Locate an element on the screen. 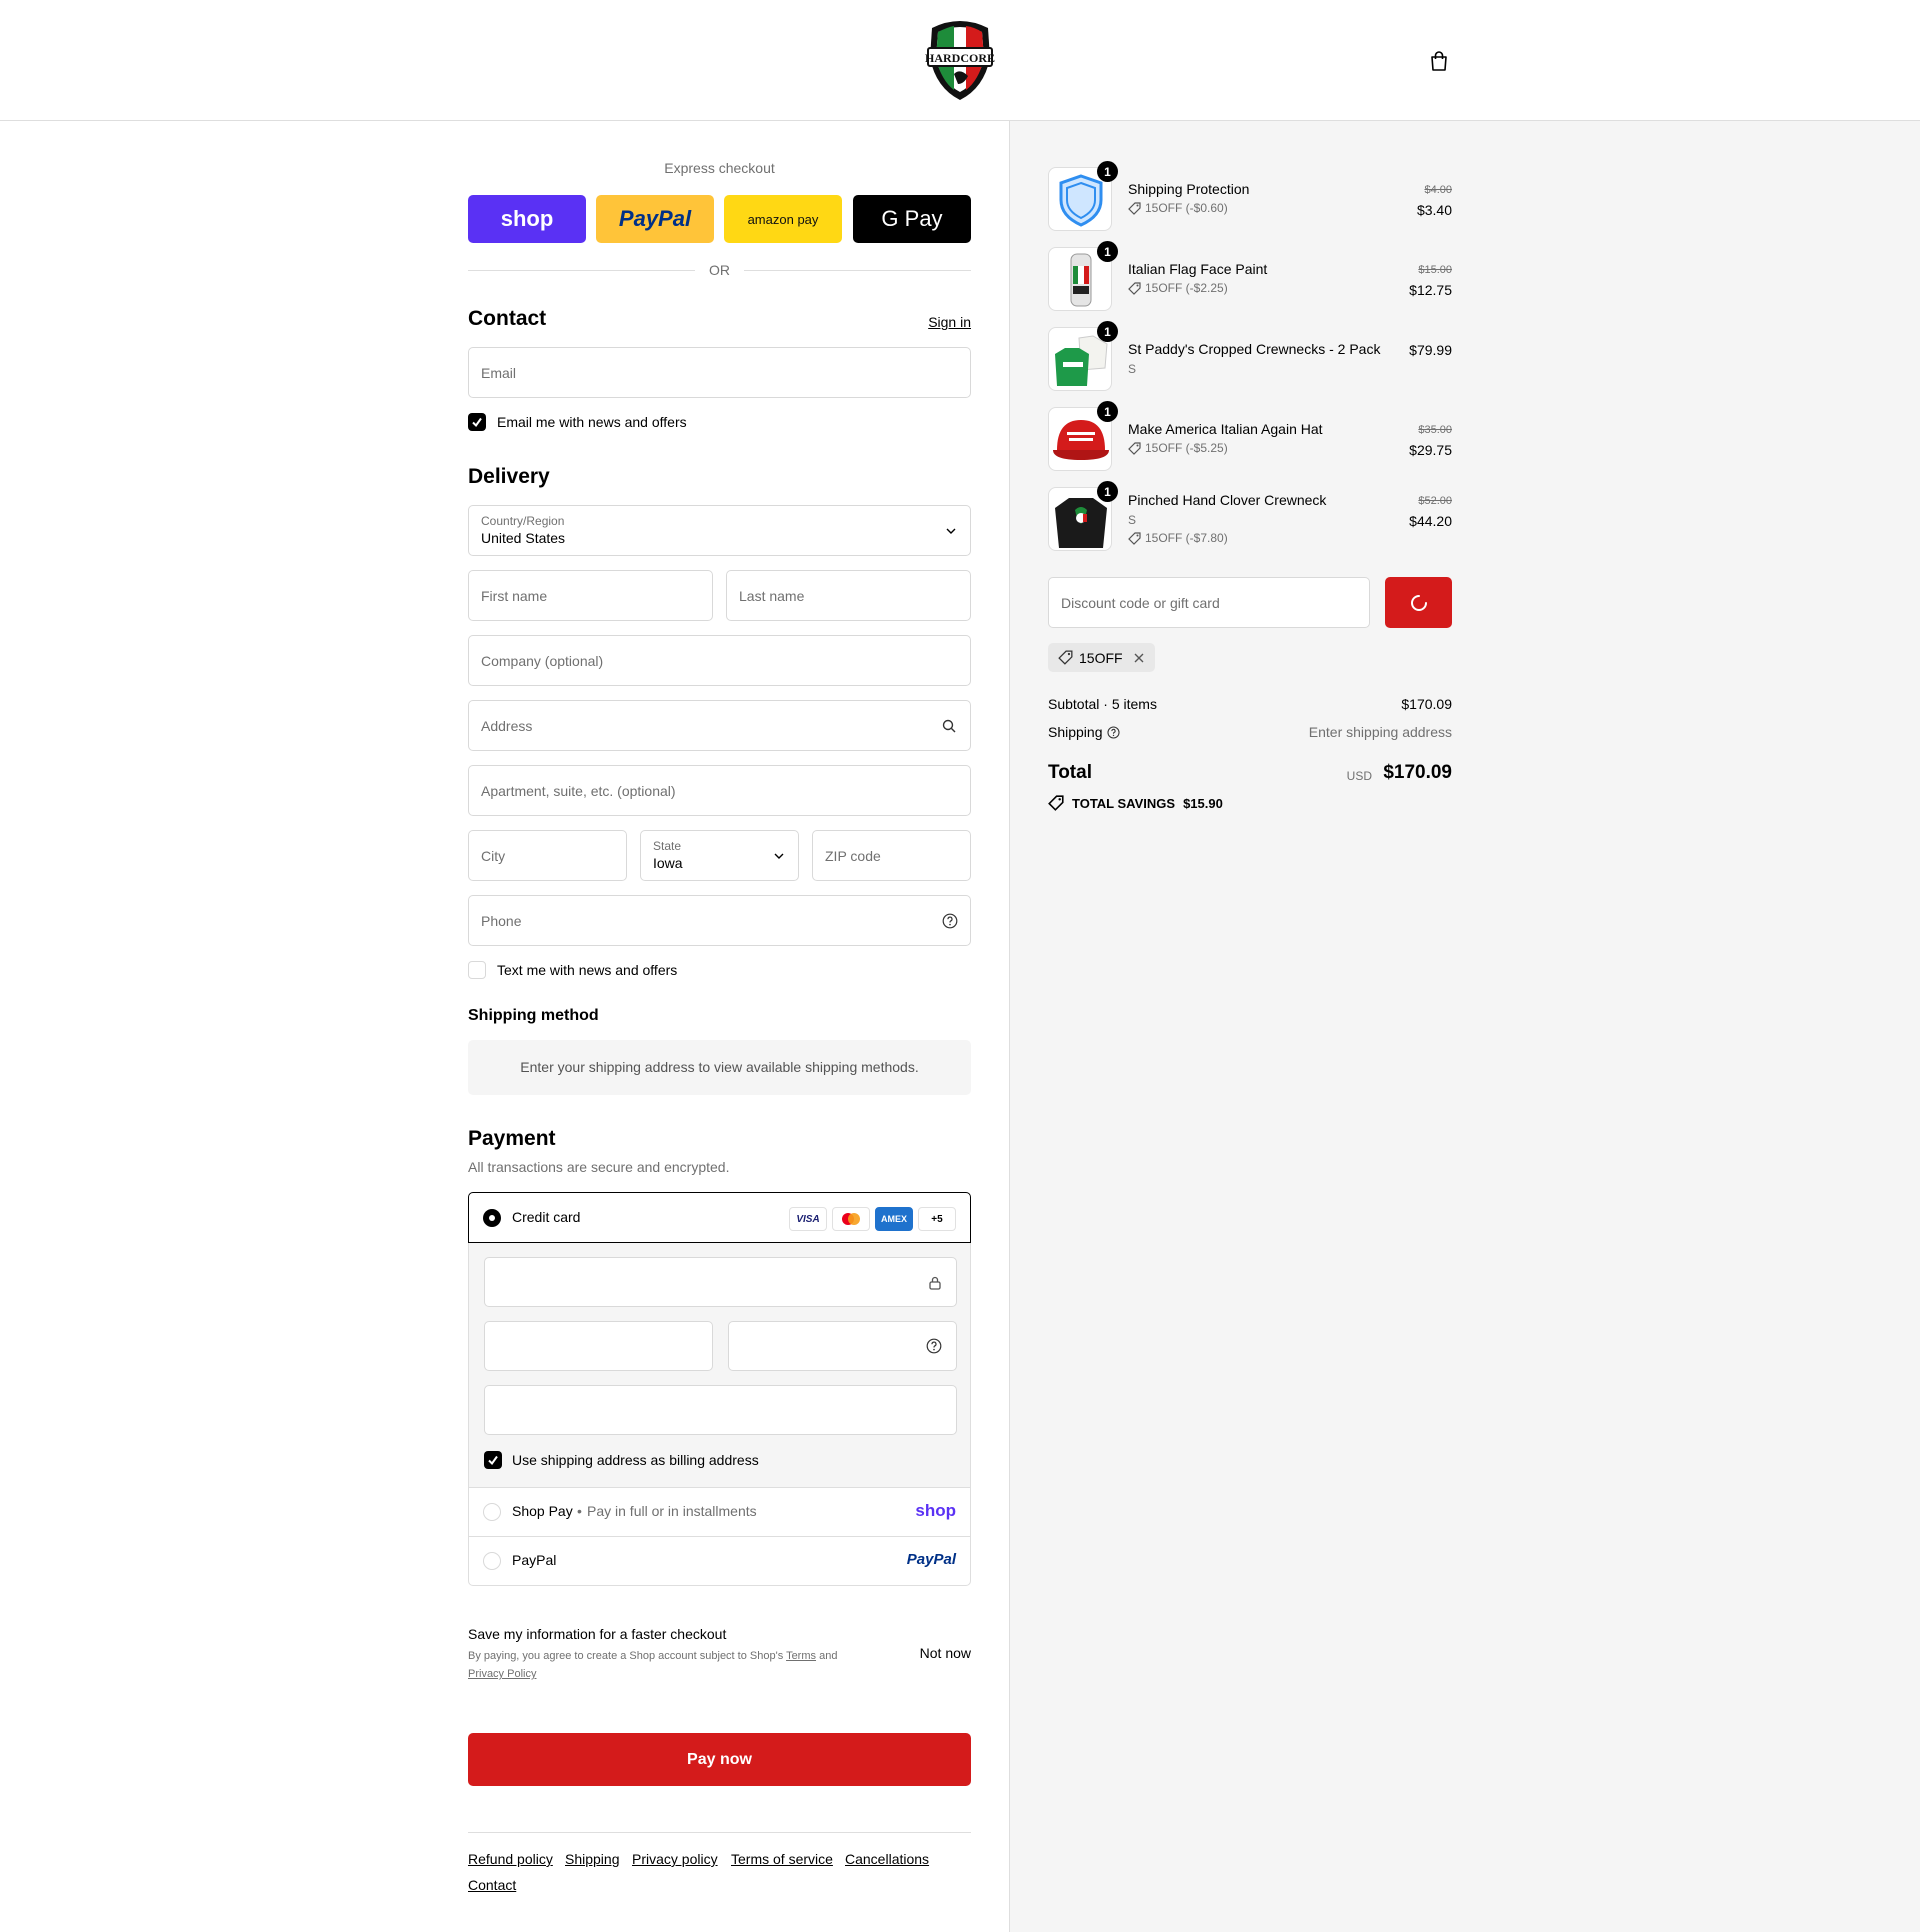 The height and width of the screenshot is (1932, 1920). price: $44.20 is located at coordinates (1430, 521).